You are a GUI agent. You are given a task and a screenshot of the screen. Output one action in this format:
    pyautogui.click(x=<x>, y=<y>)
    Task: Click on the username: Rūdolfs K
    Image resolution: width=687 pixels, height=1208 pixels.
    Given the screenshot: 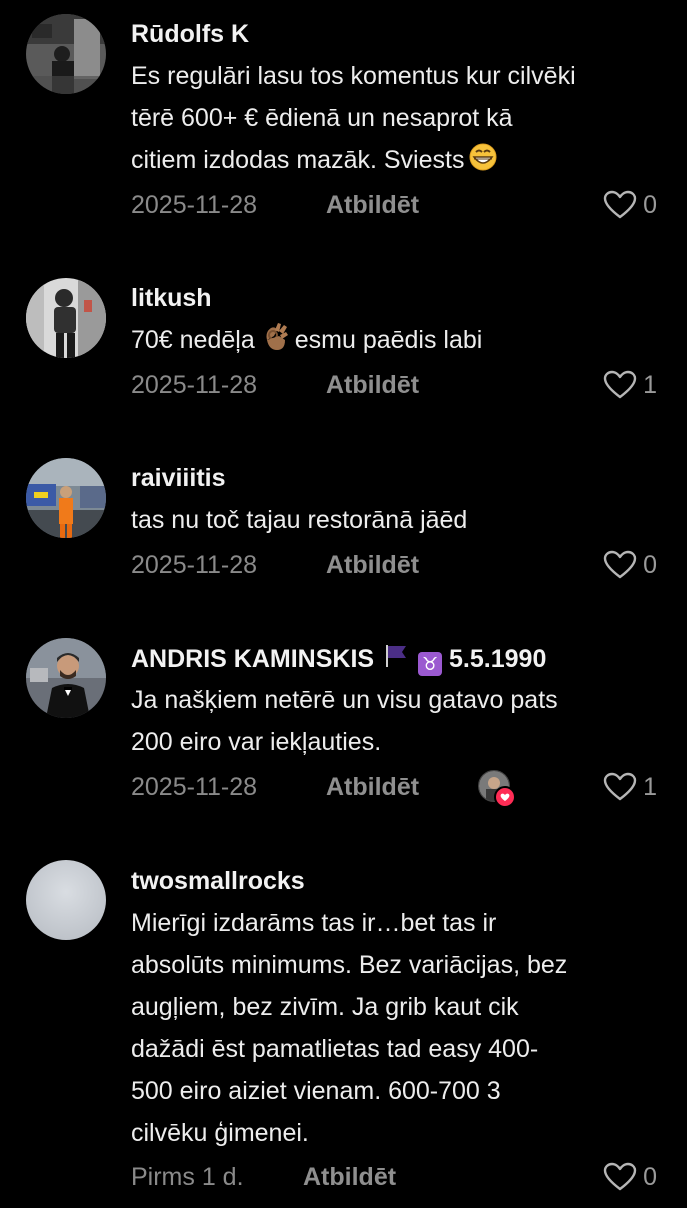 What is the action you would take?
    pyautogui.click(x=190, y=34)
    